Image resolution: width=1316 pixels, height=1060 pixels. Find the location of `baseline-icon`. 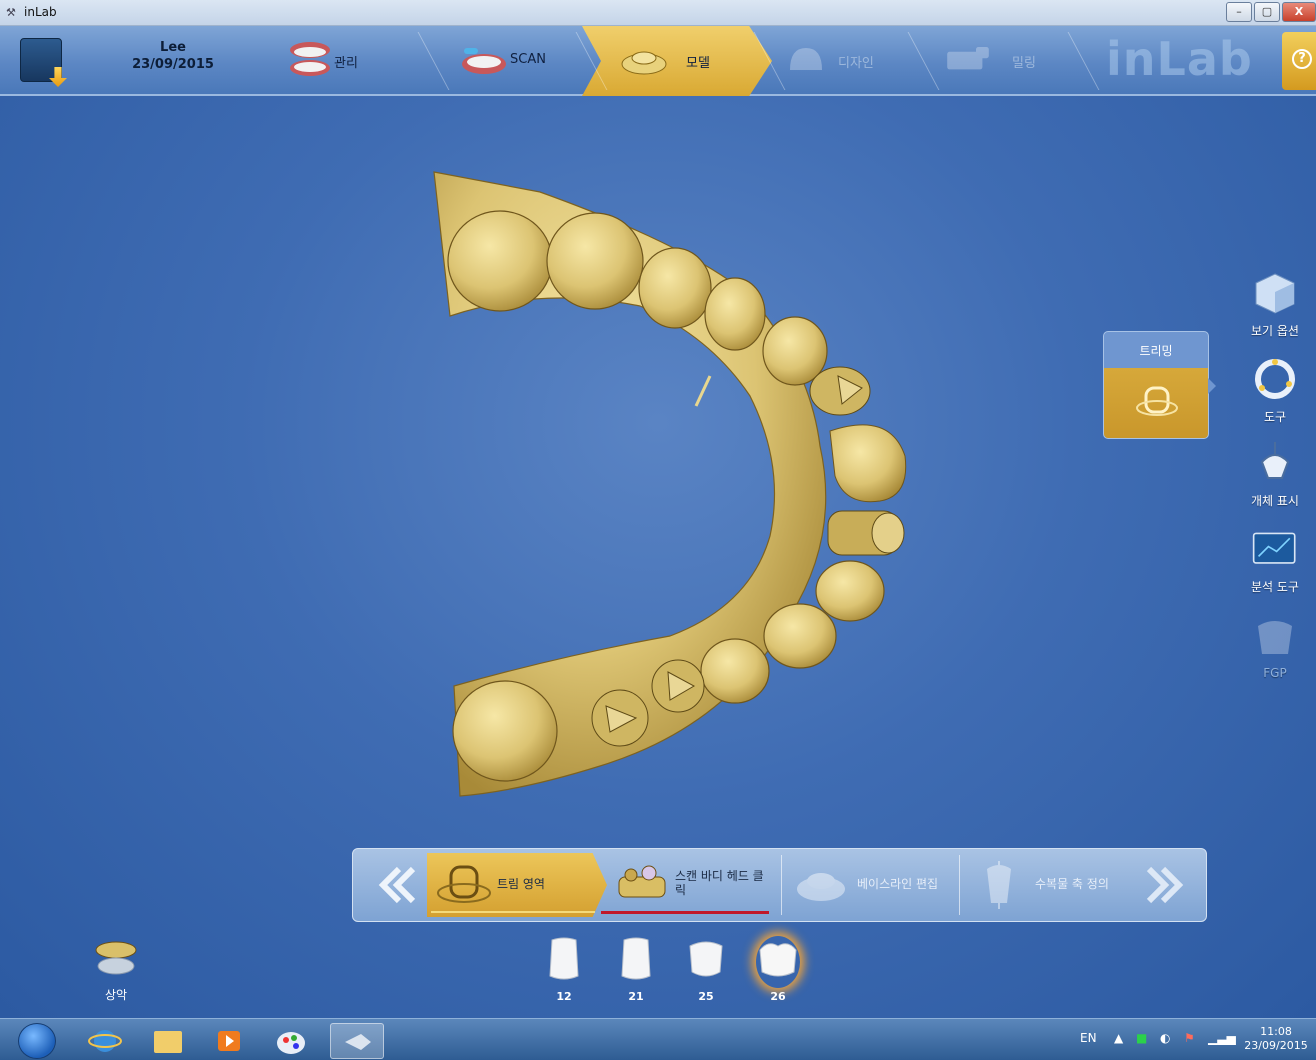

baseline-icon is located at coordinates (821, 887).